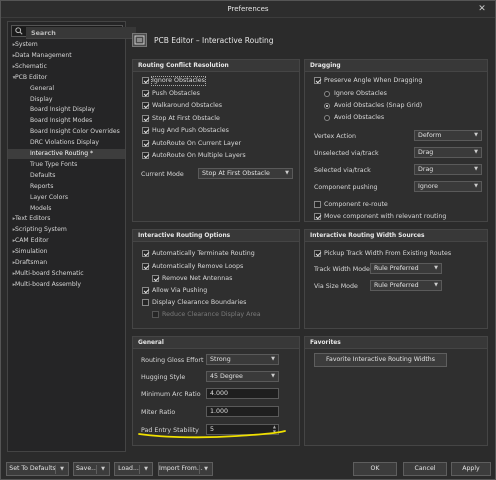 The width and height of the screenshot is (496, 480). I want to click on tree-item: Display, so click(66, 100).